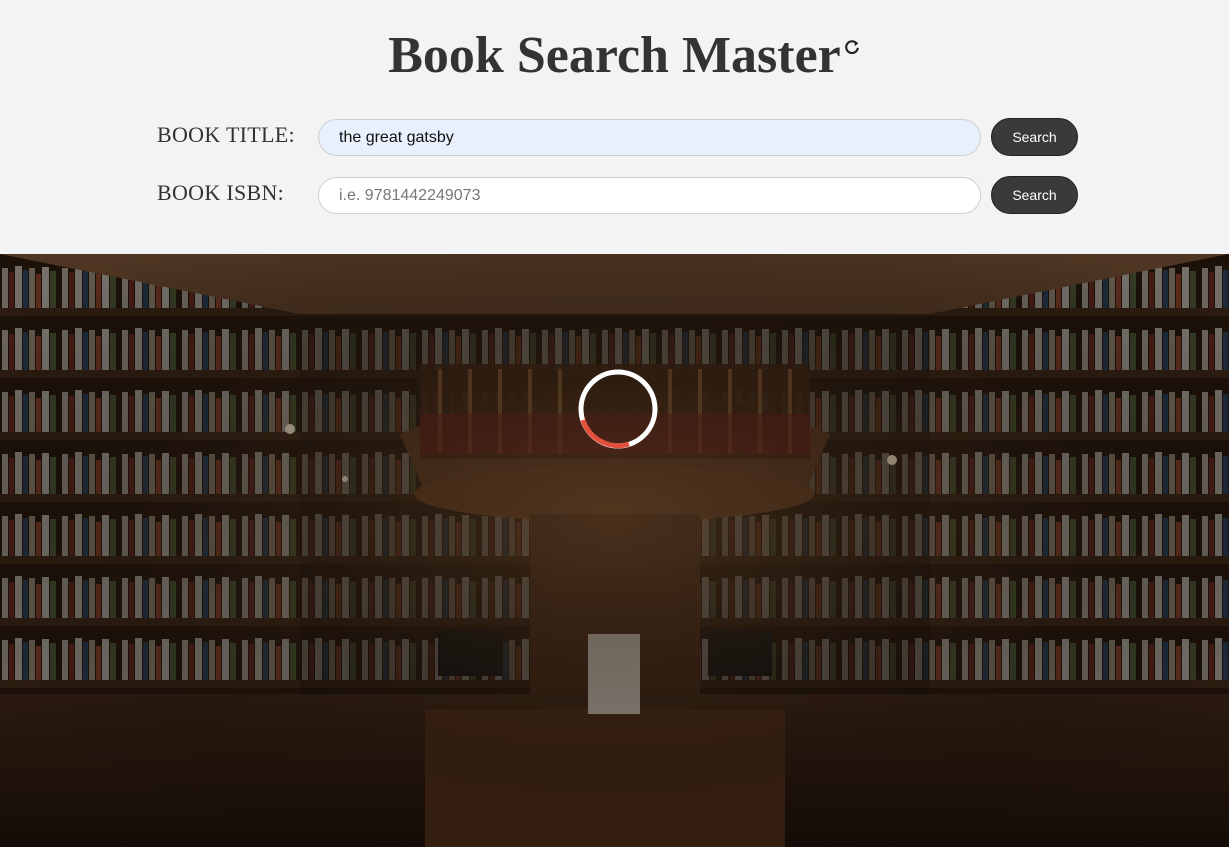  Describe the element at coordinates (221, 192) in the screenshot. I see `book-isbn-label: BOOK ISBN:` at that location.